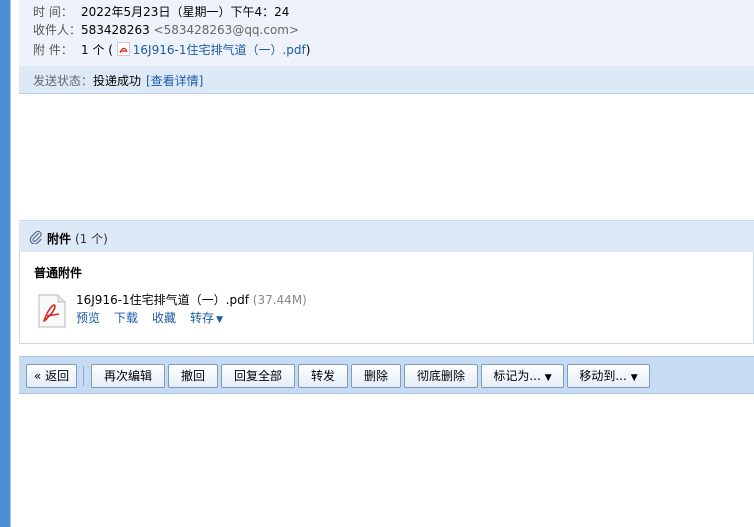 The width and height of the screenshot is (754, 527). I want to click on send-status-value: 投递成功, so click(117, 81).